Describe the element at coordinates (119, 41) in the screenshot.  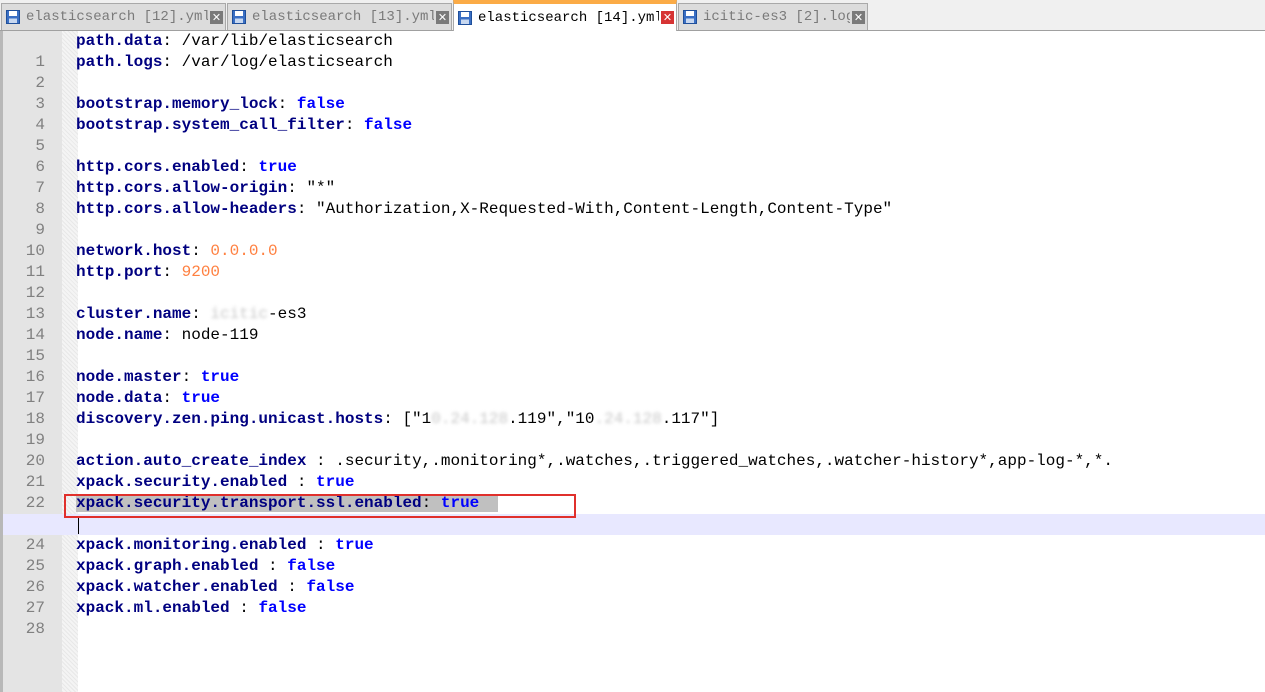
I see `yaml-key: path.data` at that location.